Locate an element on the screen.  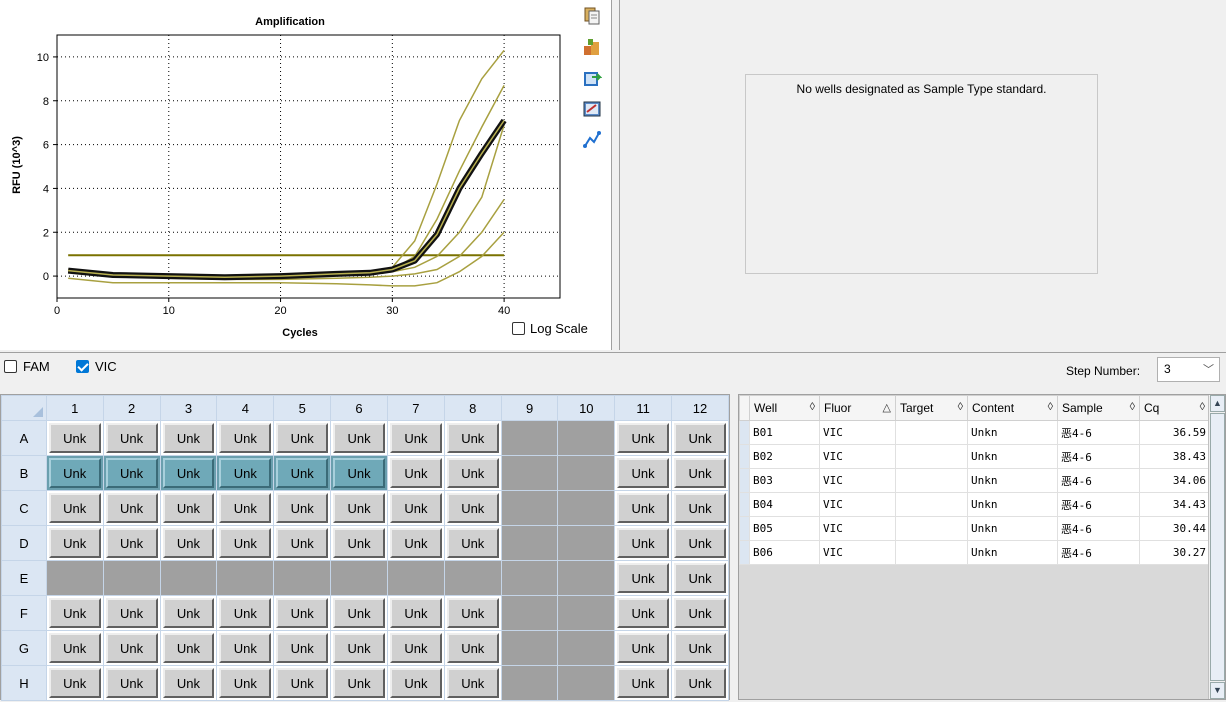
save-image-icon is located at coordinates (592, 78).